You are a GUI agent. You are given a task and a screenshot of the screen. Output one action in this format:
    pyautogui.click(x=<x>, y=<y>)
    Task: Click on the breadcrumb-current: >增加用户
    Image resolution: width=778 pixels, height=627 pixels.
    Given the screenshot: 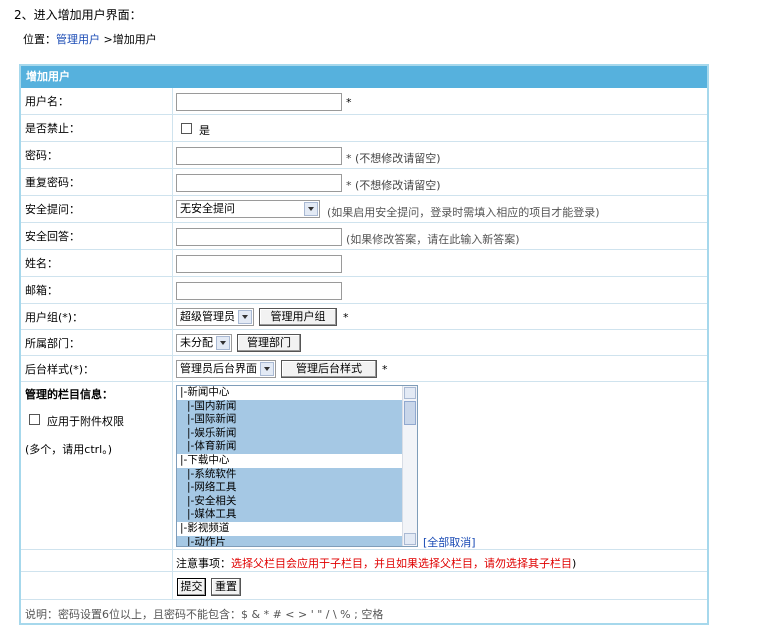 What is the action you would take?
    pyautogui.click(x=128, y=39)
    